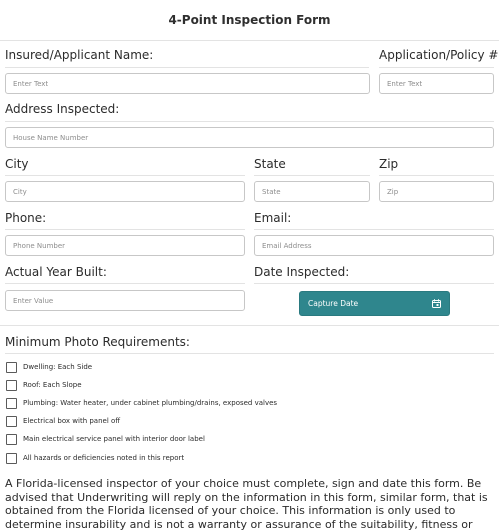  I want to click on photo-requirement-label: Dwelling: Each Side, so click(58, 367).